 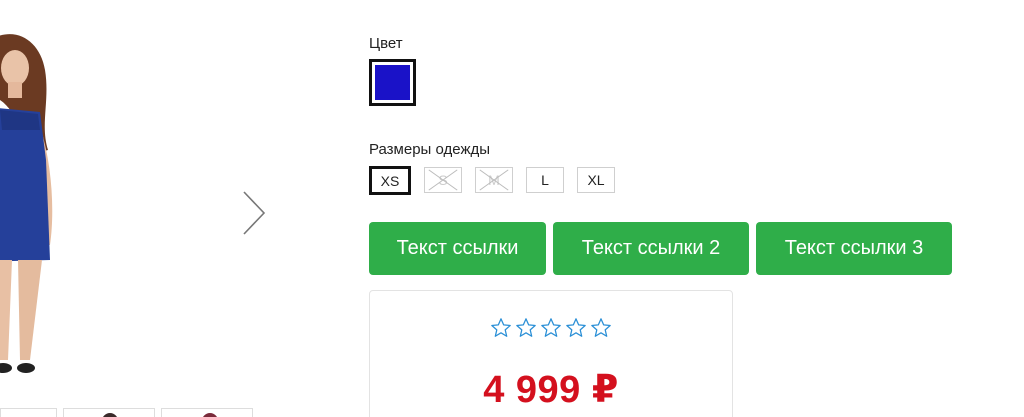 I want to click on link-button-2: Текст ссылки 2, so click(x=651, y=248).